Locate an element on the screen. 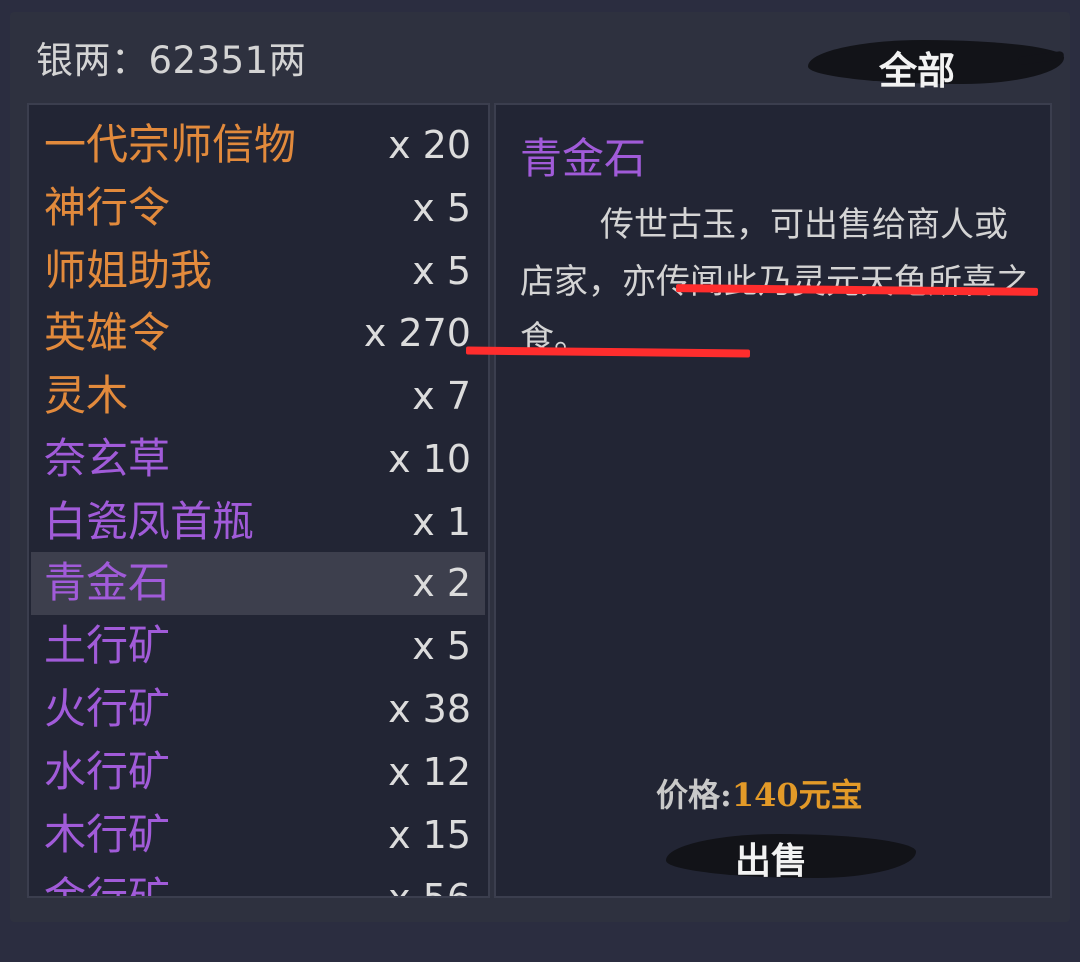 The width and height of the screenshot is (1080, 962). item-name: 土行矿 is located at coordinates (107, 645).